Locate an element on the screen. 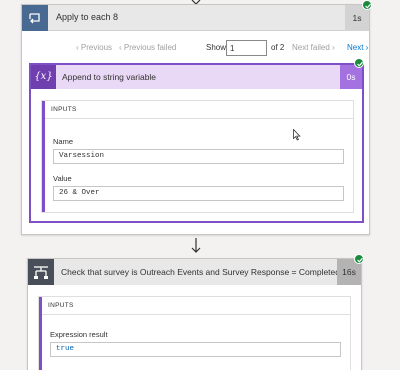 Image resolution: width=400 pixels, height=370 pixels. condition-inputs-header: INPUTS is located at coordinates (196, 306).